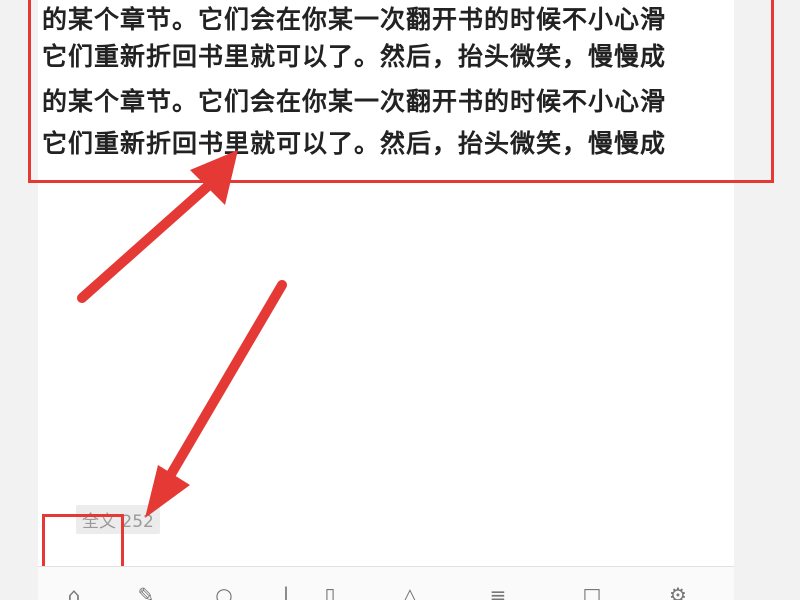  What do you see at coordinates (410, 591) in the screenshot?
I see `triangle-icon: △` at bounding box center [410, 591].